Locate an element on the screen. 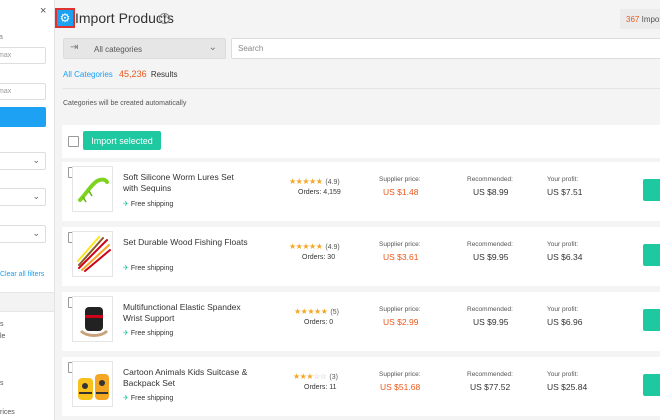  results-count: 45,236 is located at coordinates (133, 74).